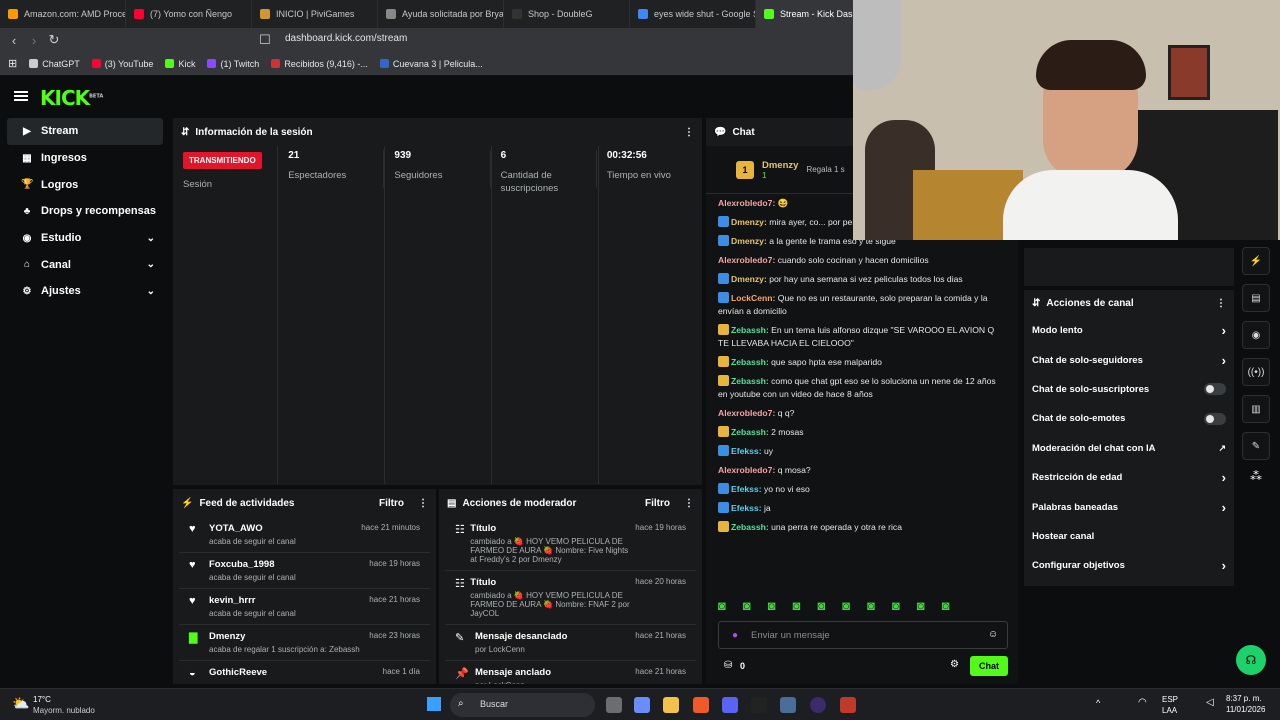 The height and width of the screenshot is (720, 1280). I want to click on wrench-icon: ✎, so click(1256, 446).